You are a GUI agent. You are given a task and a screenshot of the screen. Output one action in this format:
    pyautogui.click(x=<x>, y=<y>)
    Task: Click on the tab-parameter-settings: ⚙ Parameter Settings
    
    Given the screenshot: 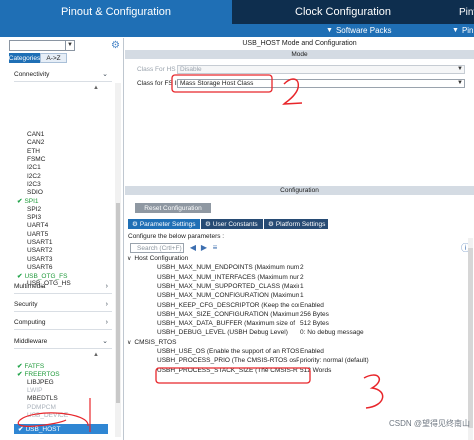 What is the action you would take?
    pyautogui.click(x=164, y=224)
    